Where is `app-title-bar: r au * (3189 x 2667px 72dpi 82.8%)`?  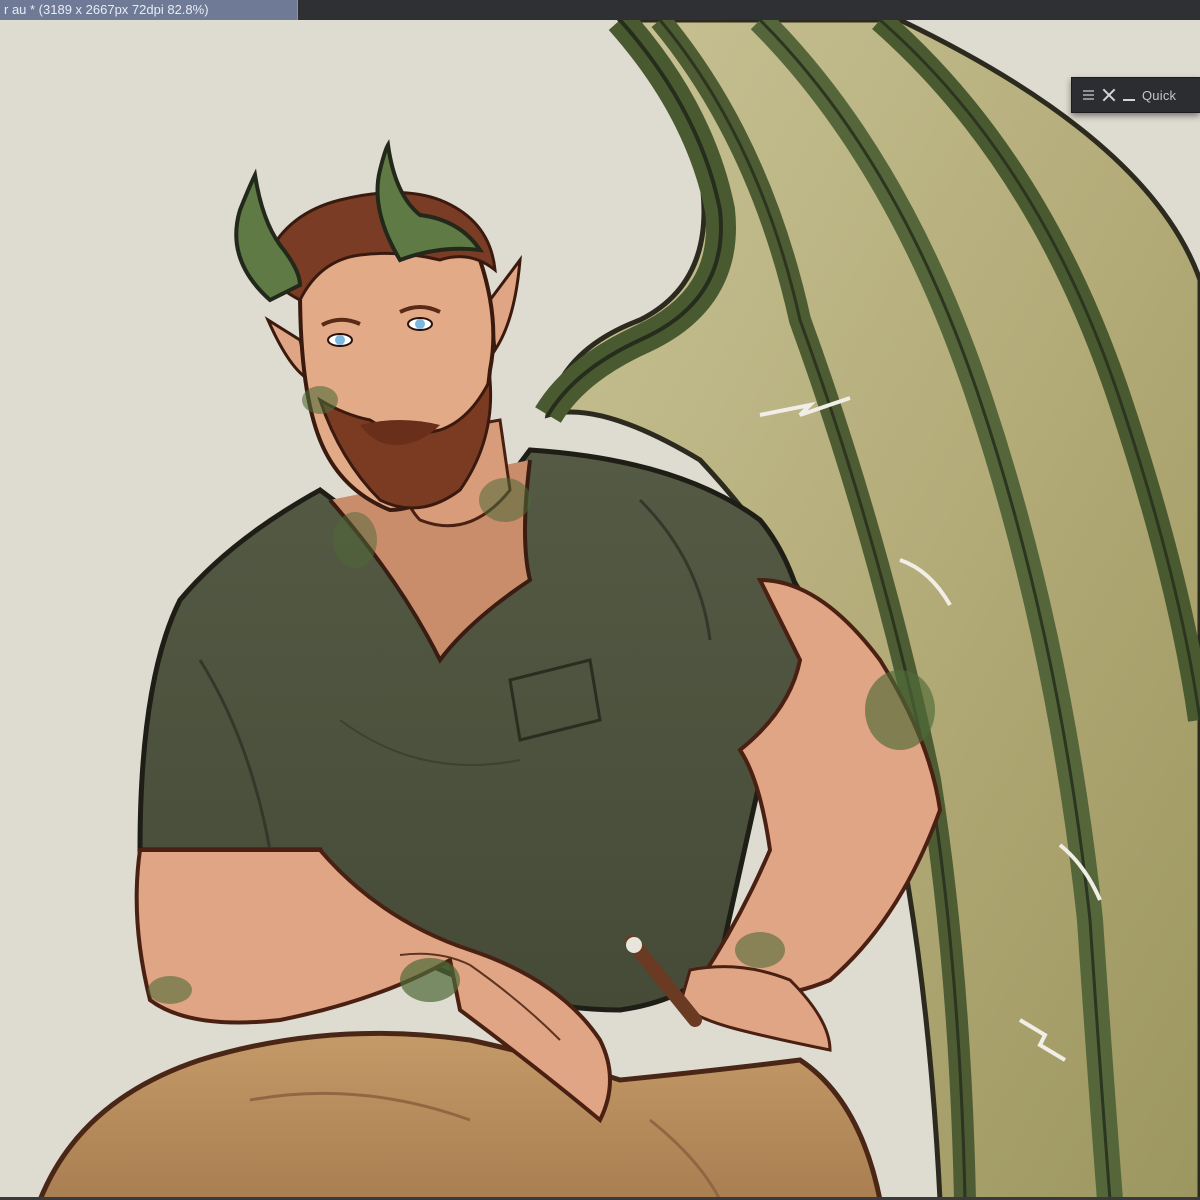 app-title-bar: r au * (3189 x 2667px 72dpi 82.8%) is located at coordinates (600, 10).